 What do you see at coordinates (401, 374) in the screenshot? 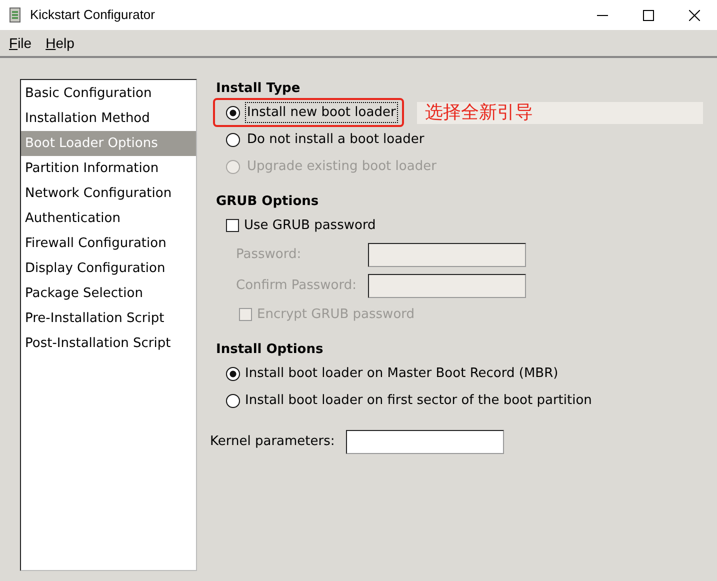
I see `option-label: Install boot loader on Master Boot Record (MBR)` at bounding box center [401, 374].